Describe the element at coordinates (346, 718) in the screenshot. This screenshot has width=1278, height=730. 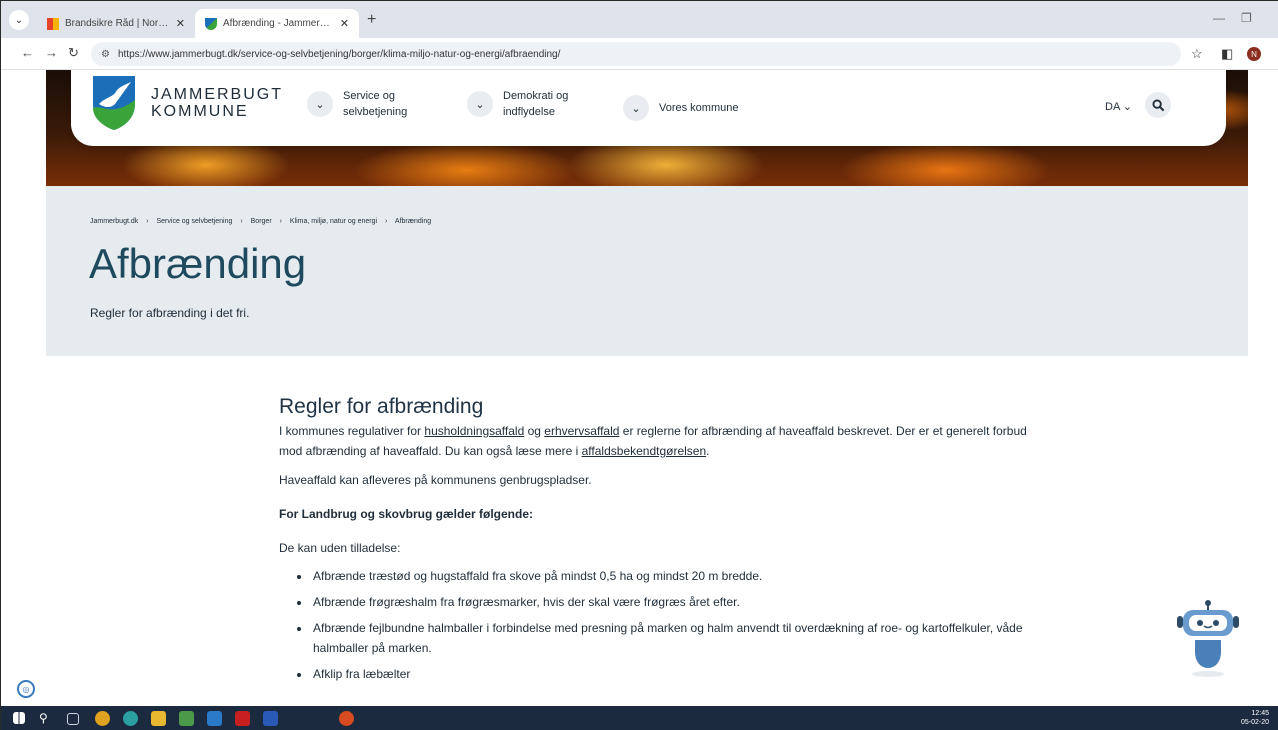
I see `powerpoint-icon` at that location.